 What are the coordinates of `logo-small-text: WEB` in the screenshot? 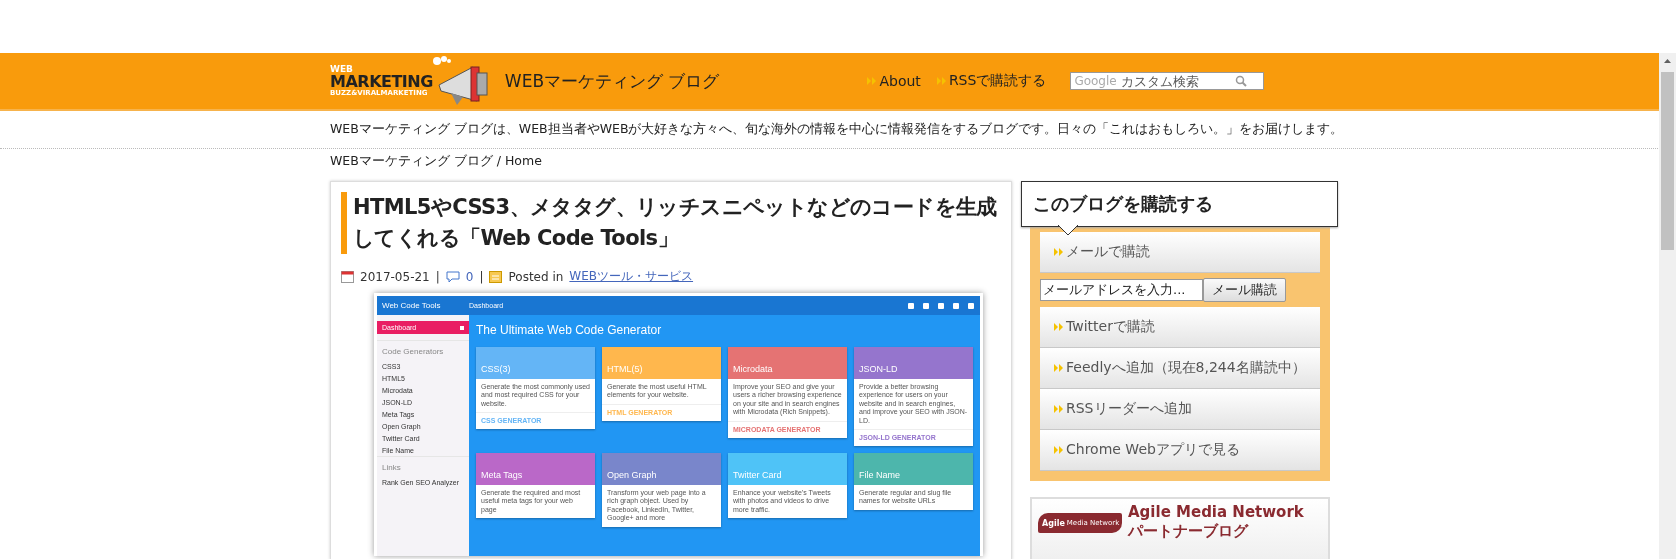 It's located at (342, 69).